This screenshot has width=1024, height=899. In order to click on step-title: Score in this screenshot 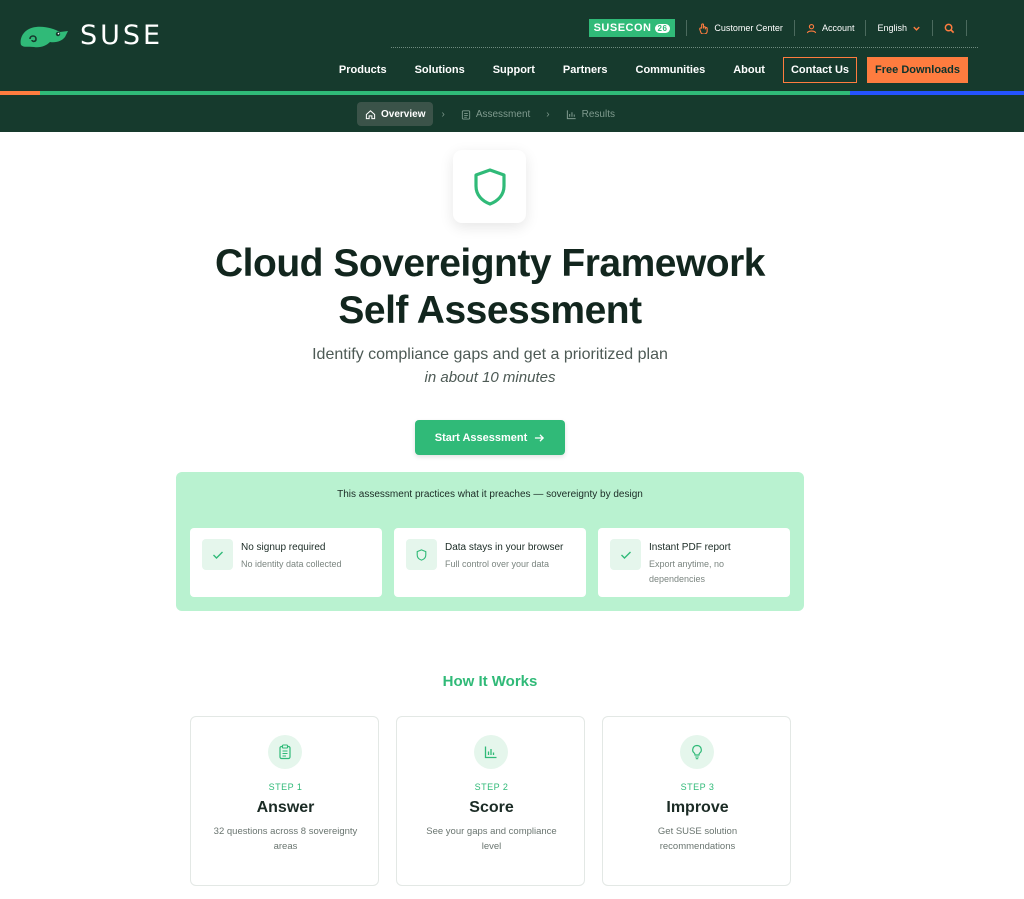, I will do `click(491, 807)`.